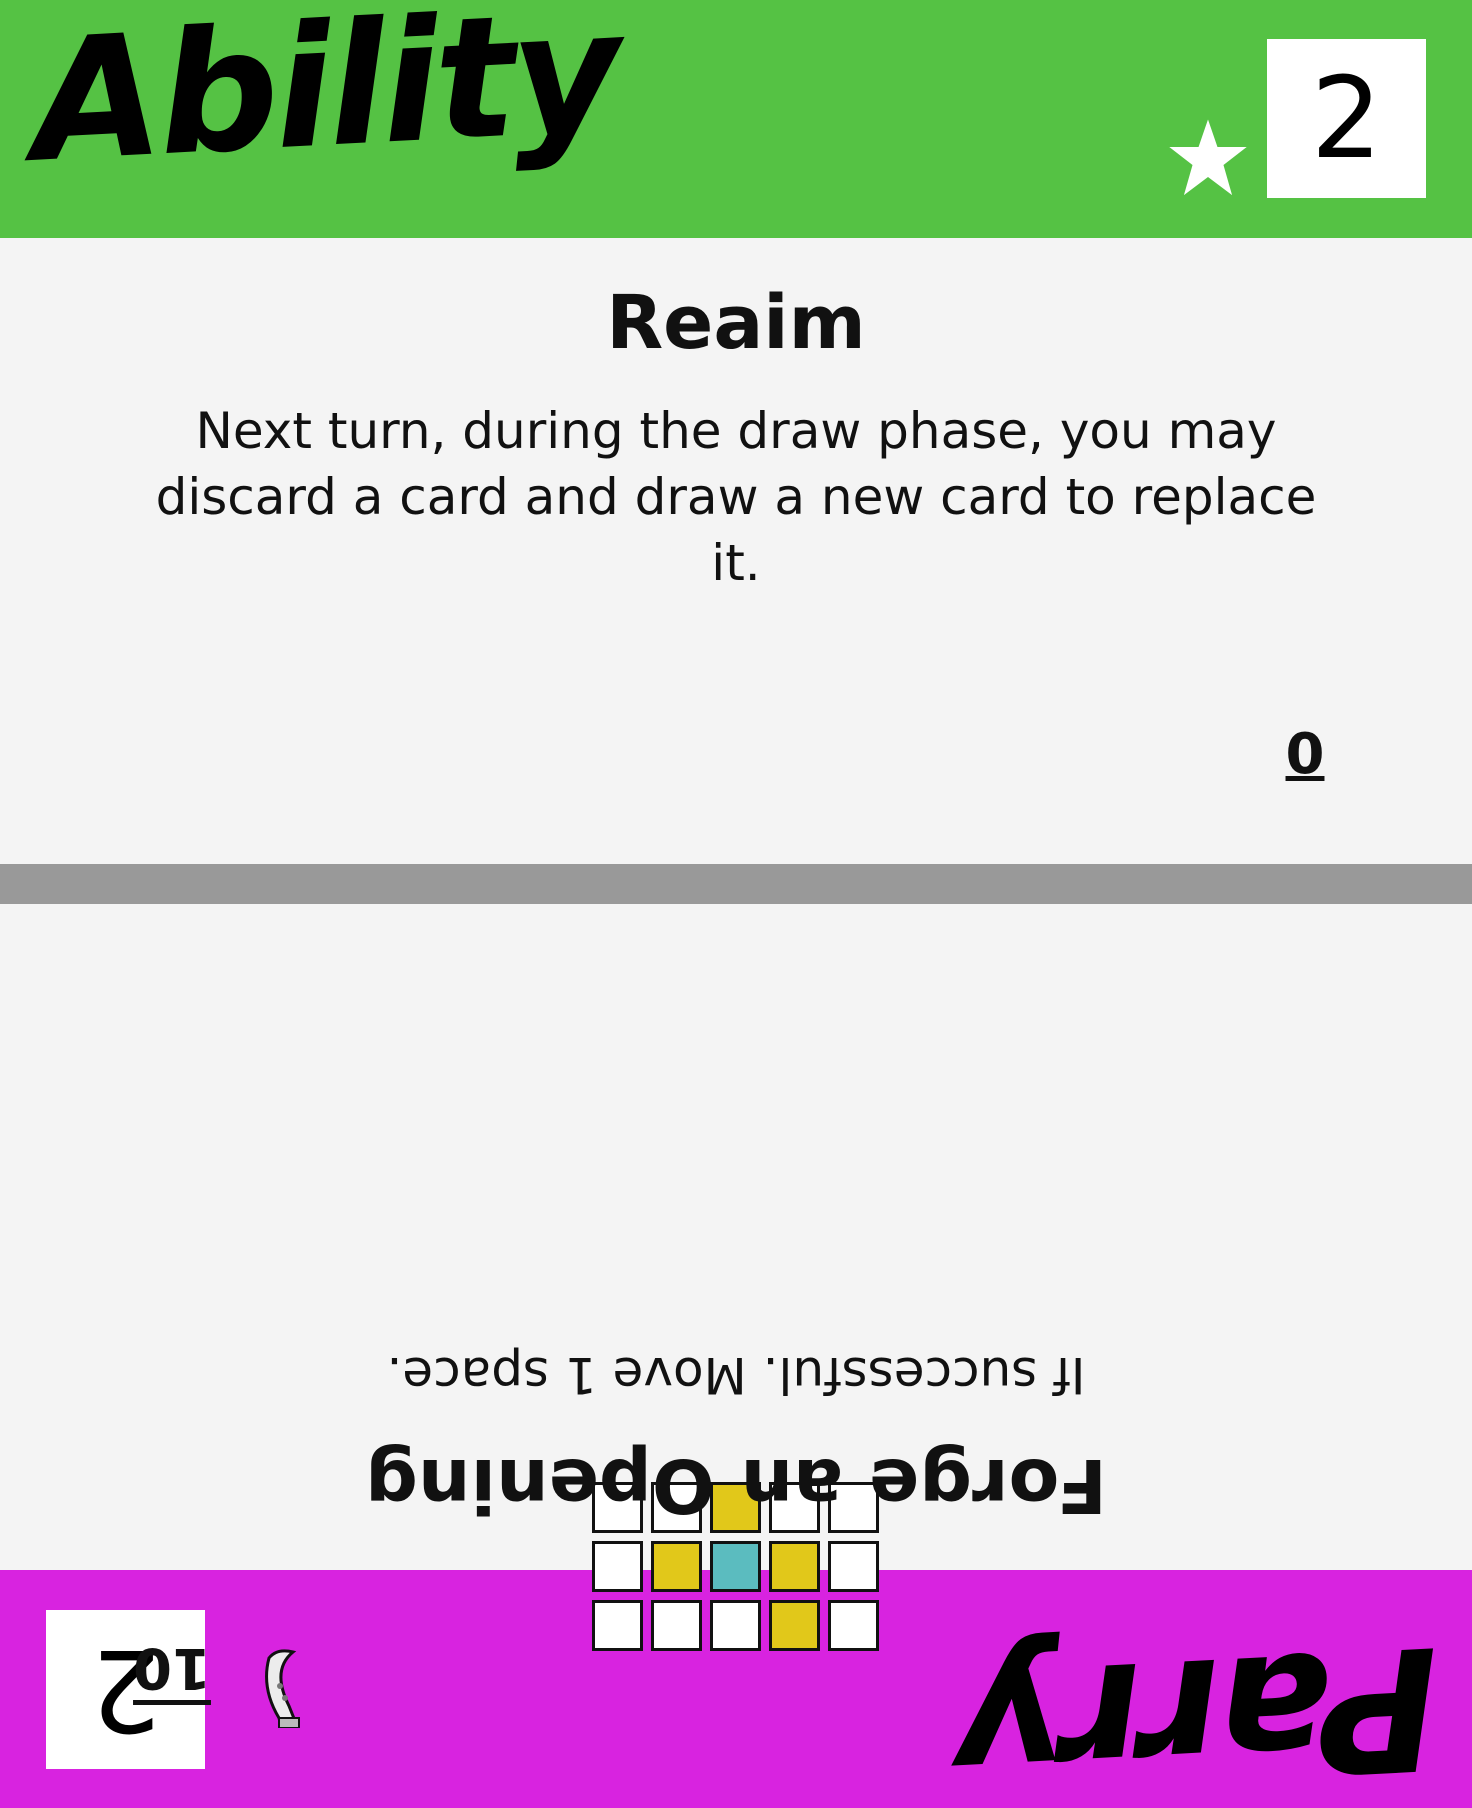 This screenshot has height=1808, width=1472. What do you see at coordinates (282, 1688) in the screenshot?
I see `blade-icon` at bounding box center [282, 1688].